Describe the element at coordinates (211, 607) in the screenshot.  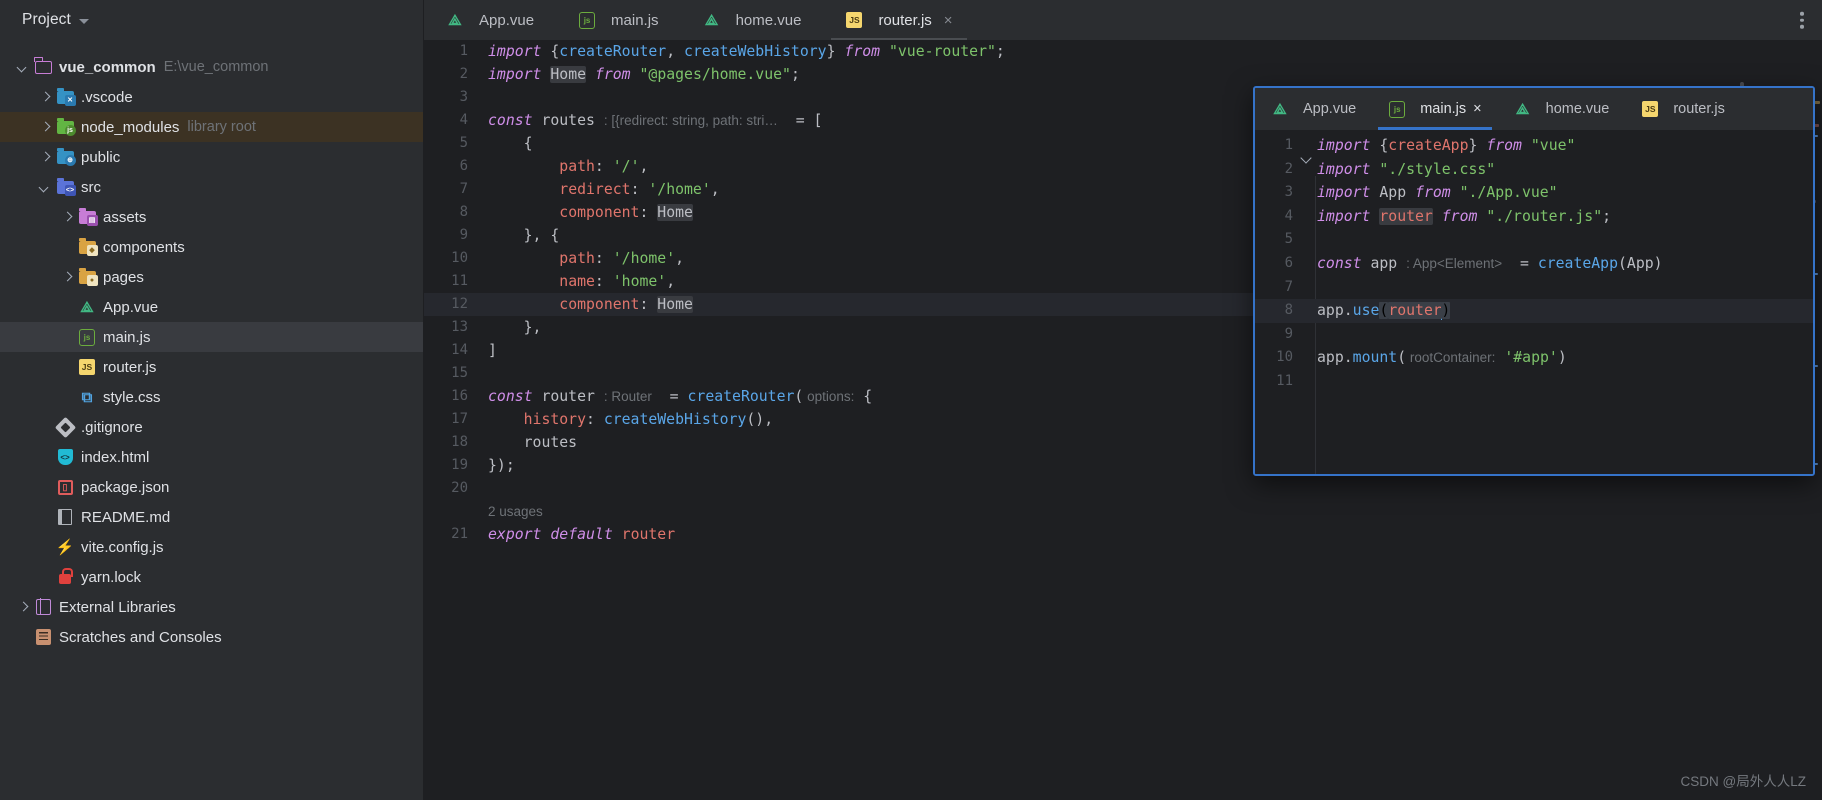
I see `tree-item-external-libraries: External Libraries` at that location.